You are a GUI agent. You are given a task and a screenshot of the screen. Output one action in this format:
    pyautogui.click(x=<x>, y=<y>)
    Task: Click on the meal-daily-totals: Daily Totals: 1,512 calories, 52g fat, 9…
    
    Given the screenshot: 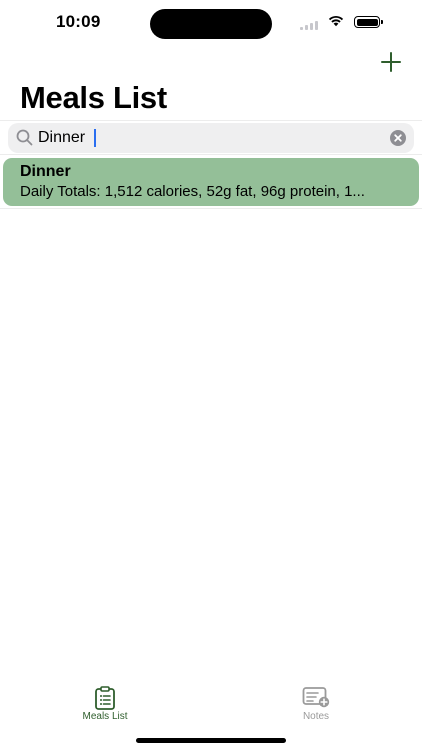 What is the action you would take?
    pyautogui.click(x=192, y=191)
    